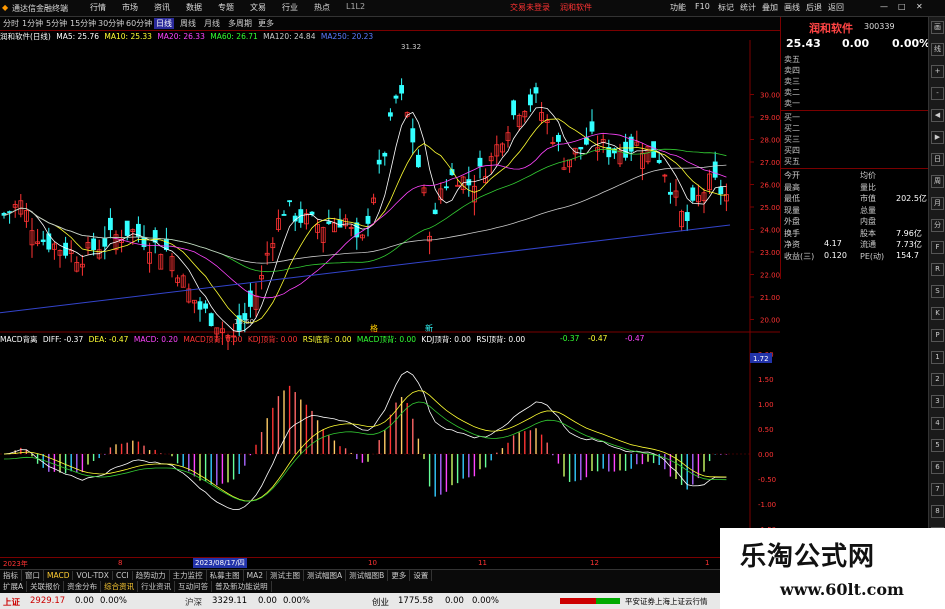 This screenshot has width=945, height=609. I want to click on tab-item: 关联报价, so click(46, 586).